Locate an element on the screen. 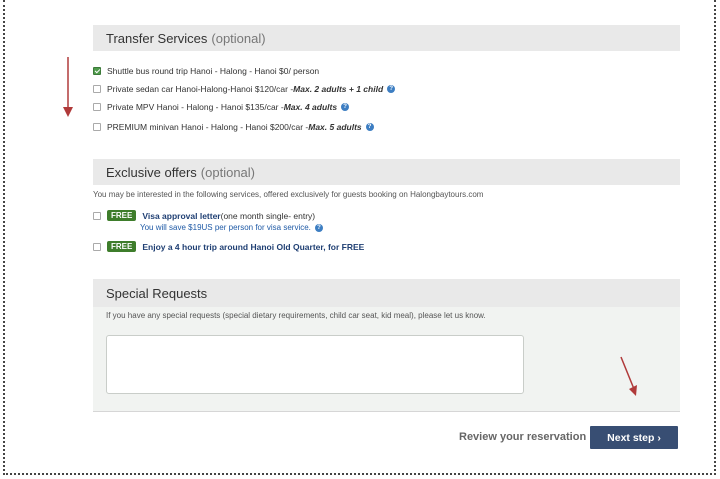  option-note: Max. 4 adults is located at coordinates (310, 107).